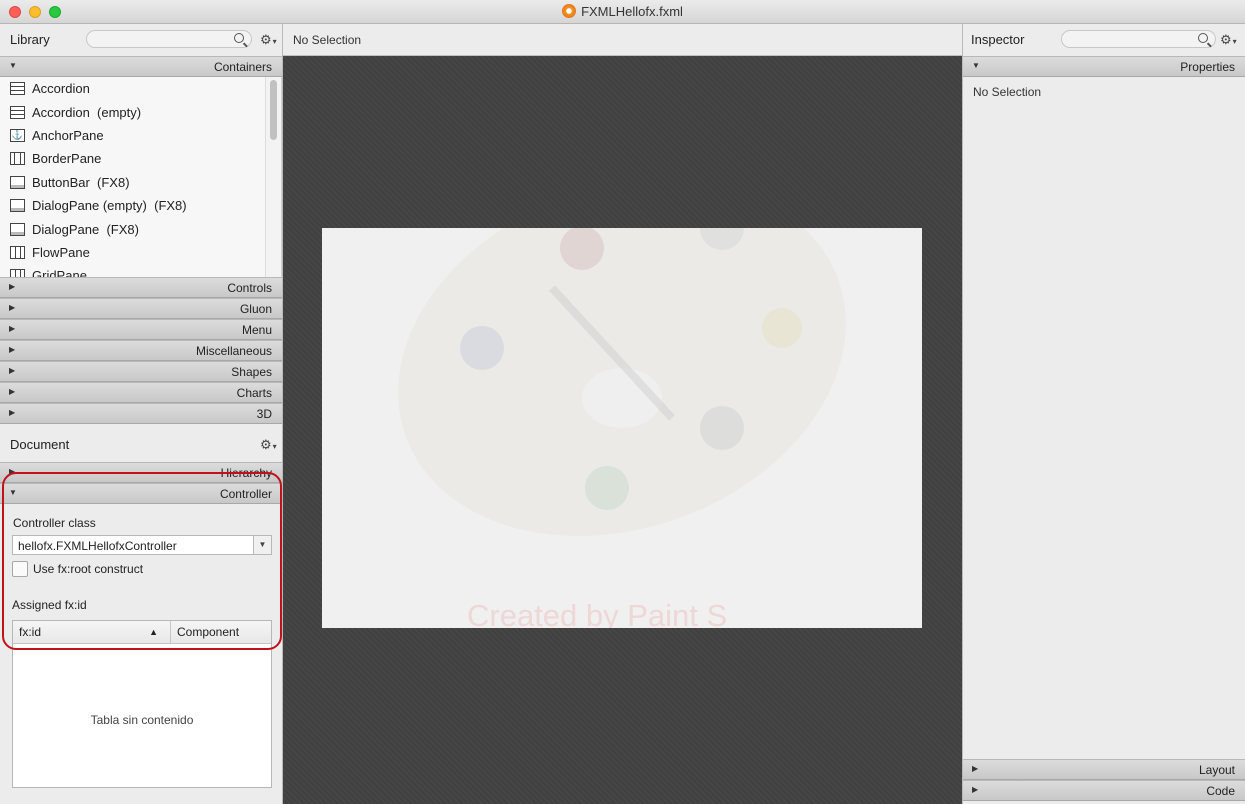  What do you see at coordinates (1220, 791) in the screenshot?
I see `section-label: Code` at bounding box center [1220, 791].